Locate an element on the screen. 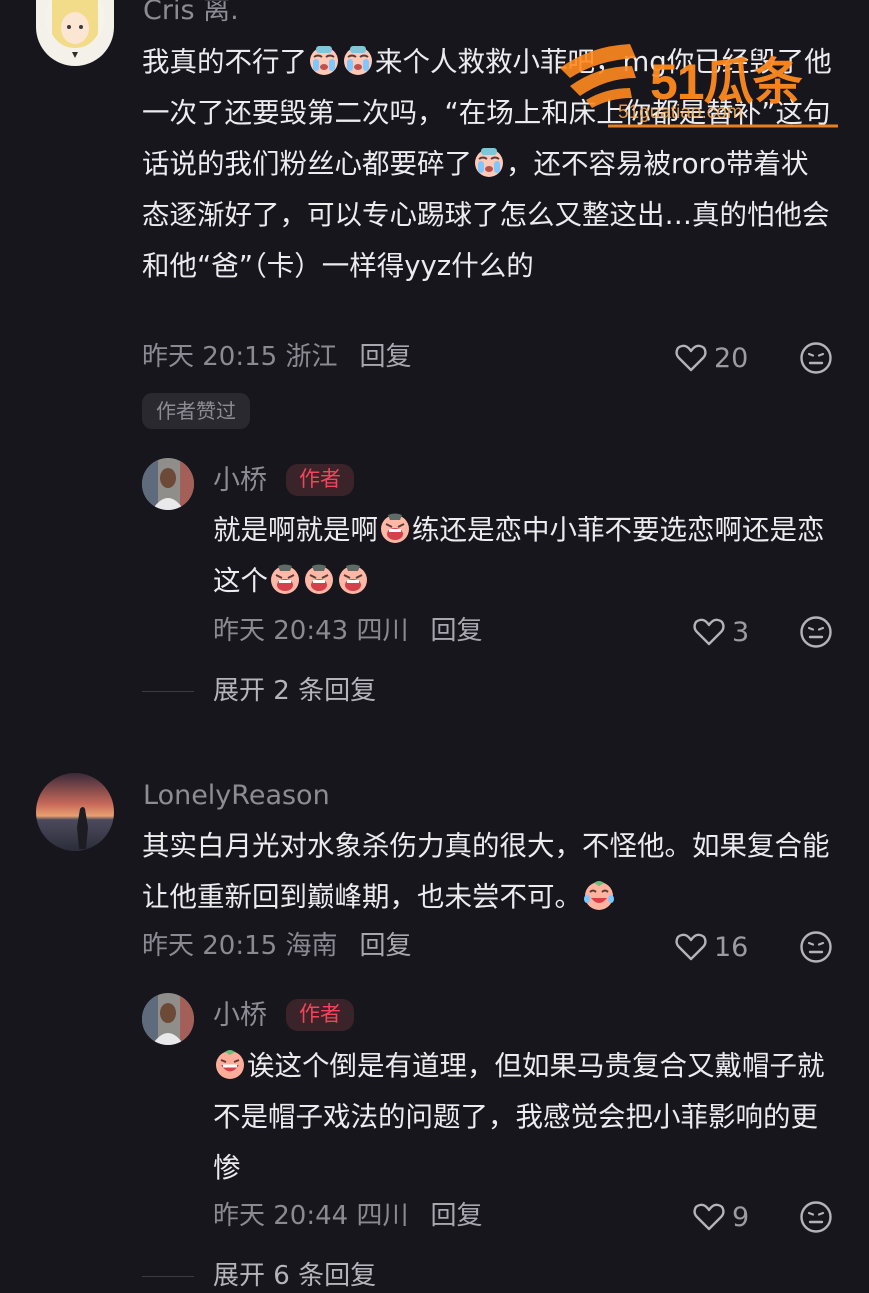  expand-replies-button: 展开 2 条回复 is located at coordinates (294, 691).